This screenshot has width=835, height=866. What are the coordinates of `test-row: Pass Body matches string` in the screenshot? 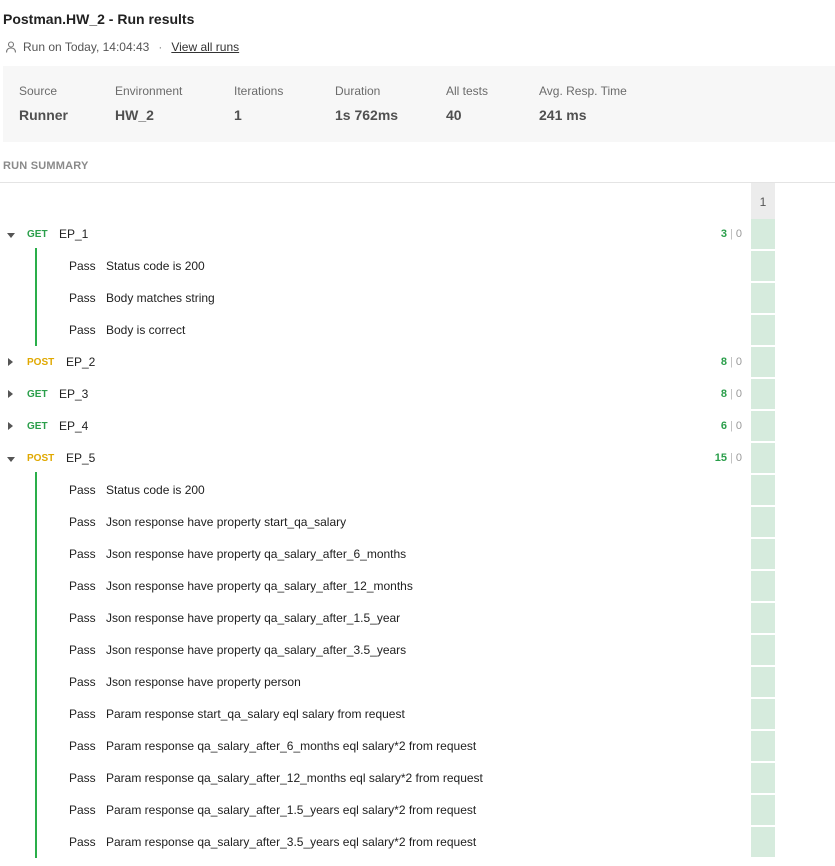 It's located at (375, 299).